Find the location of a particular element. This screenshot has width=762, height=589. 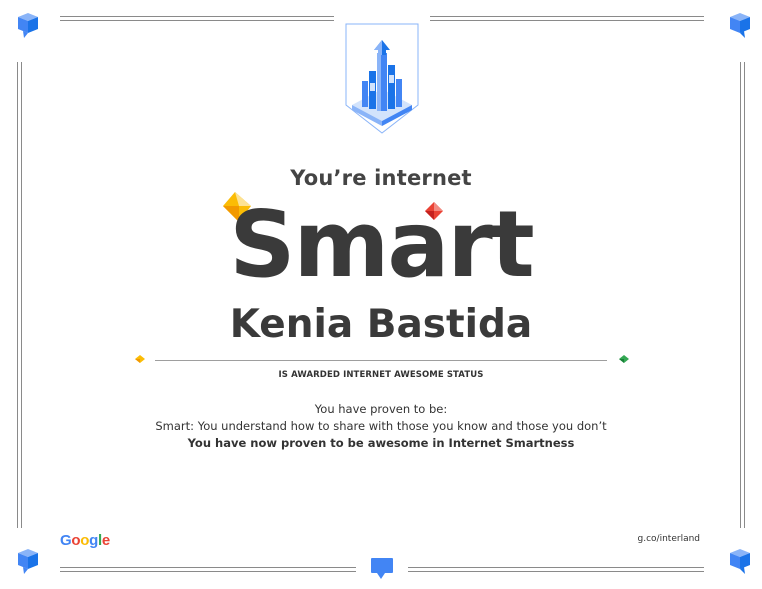

divider-line is located at coordinates (381, 360).